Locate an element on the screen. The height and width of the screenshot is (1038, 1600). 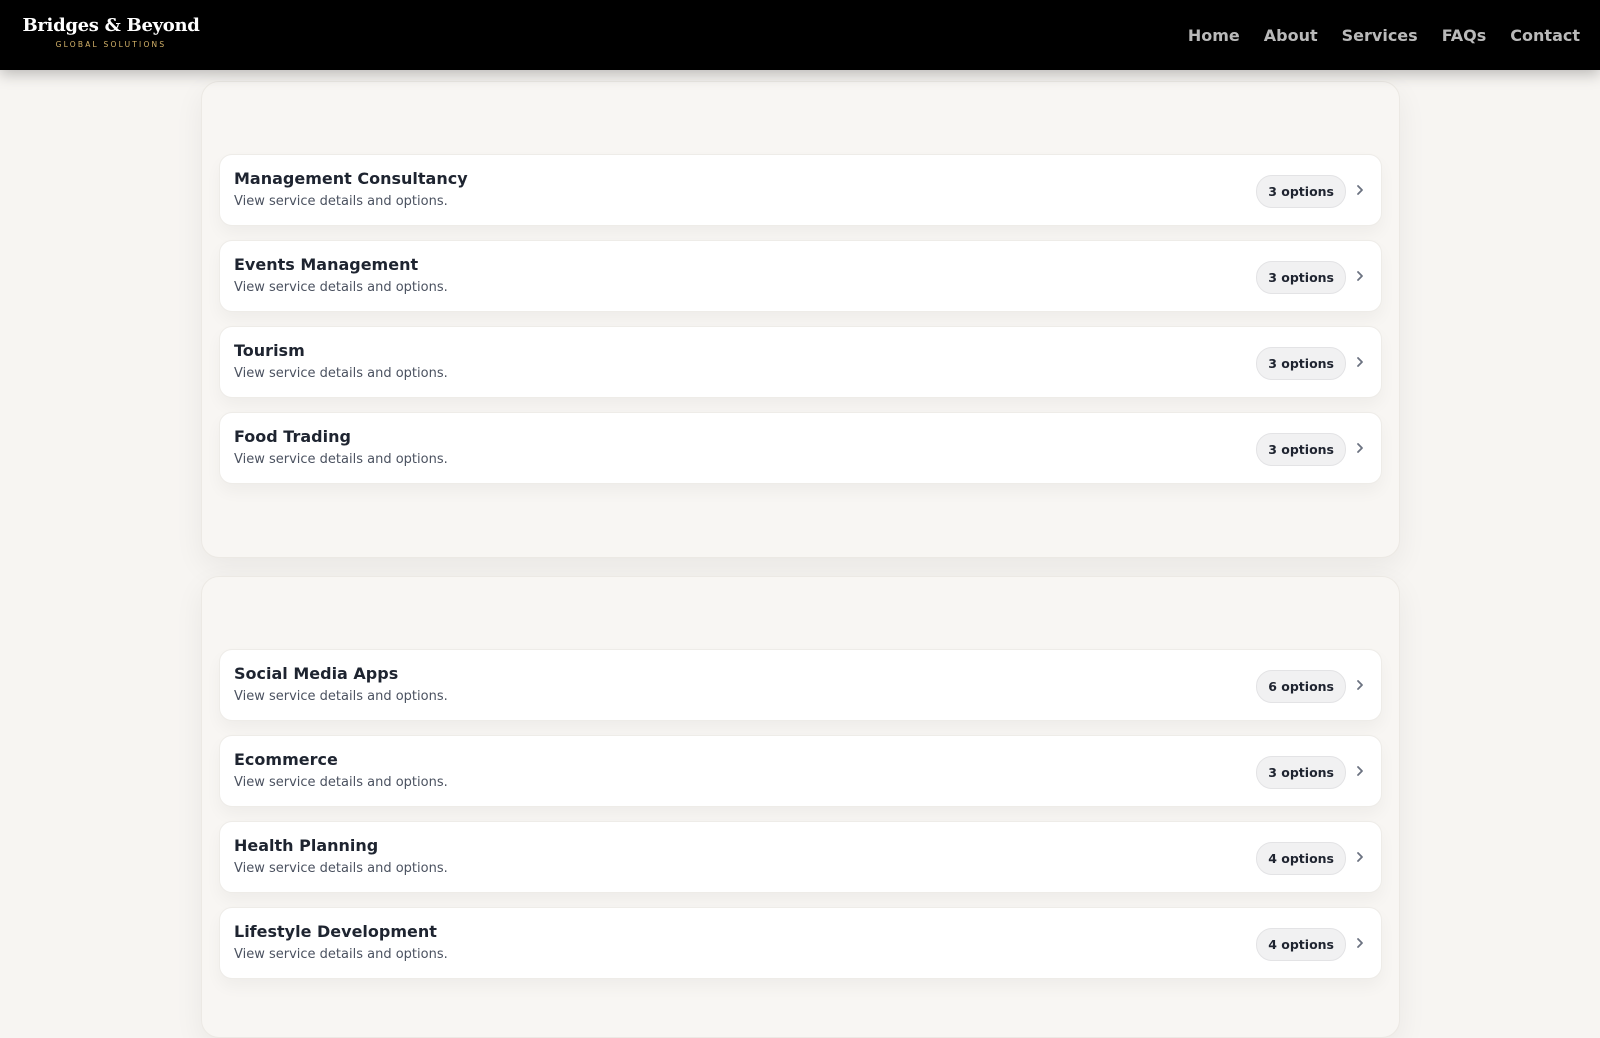
site-logo: Bridges & Beyond GLOBAL SOLUTIONS is located at coordinates (111, 32).